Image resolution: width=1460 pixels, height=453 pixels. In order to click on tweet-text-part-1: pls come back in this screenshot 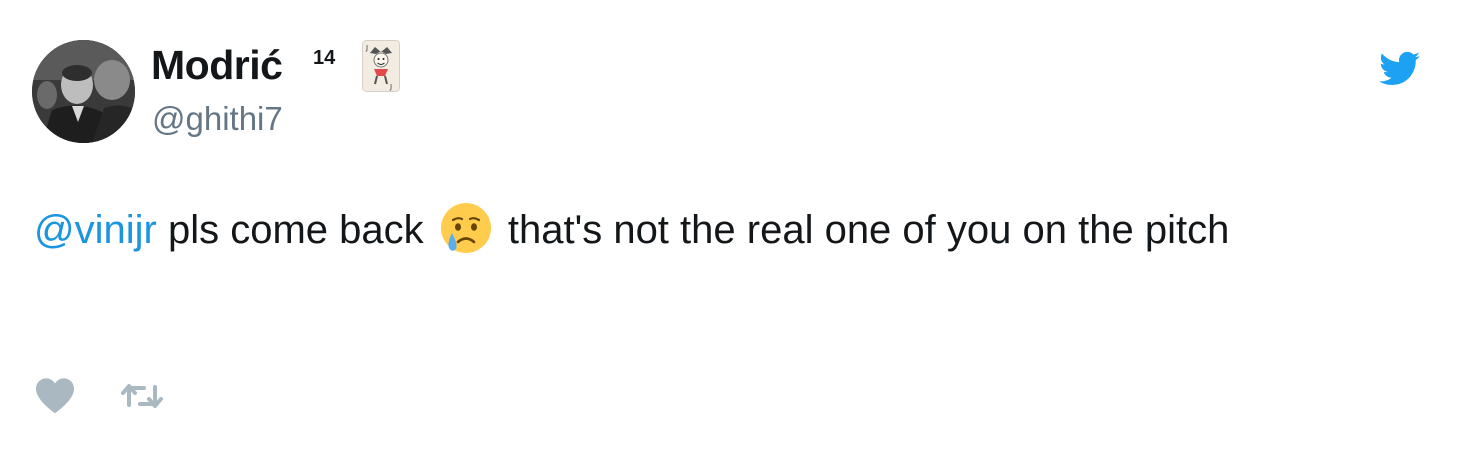, I will do `click(295, 230)`.